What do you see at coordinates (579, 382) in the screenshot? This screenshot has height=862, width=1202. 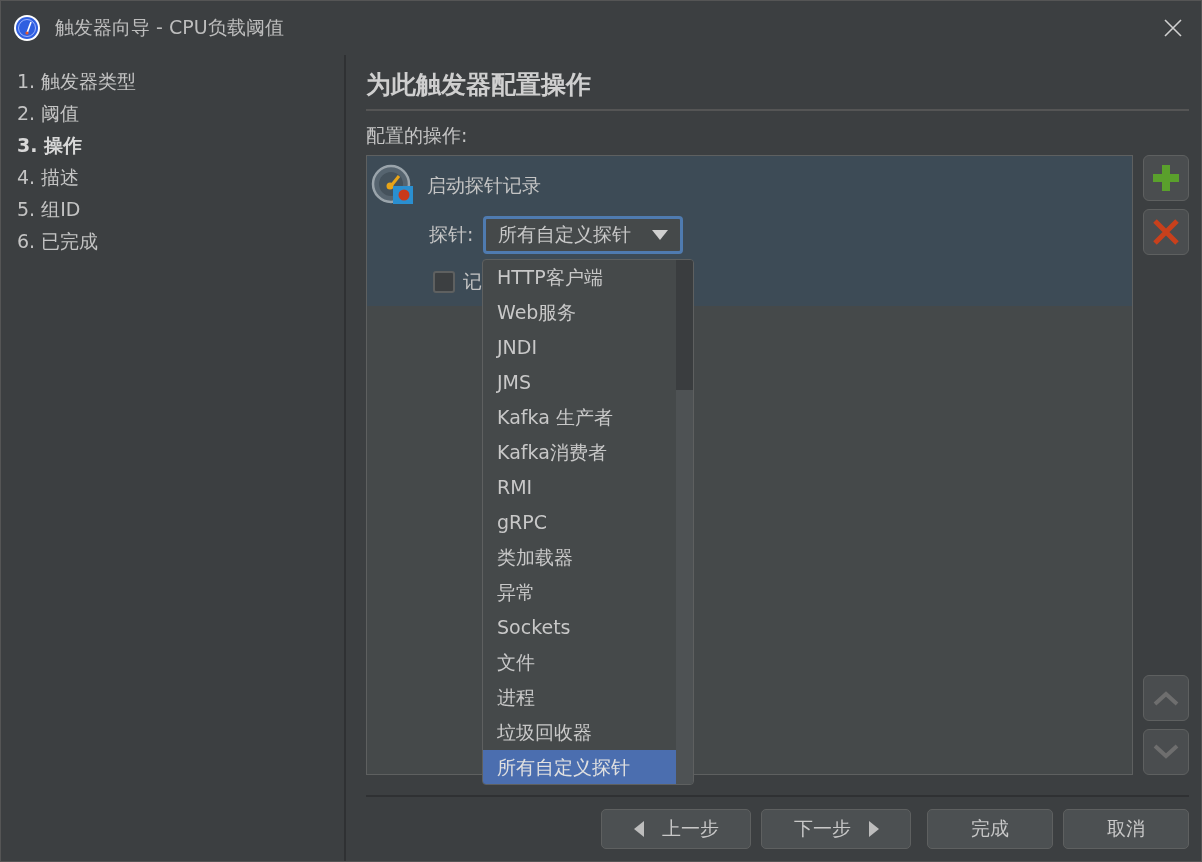 I see `dropdown-option: JMS` at bounding box center [579, 382].